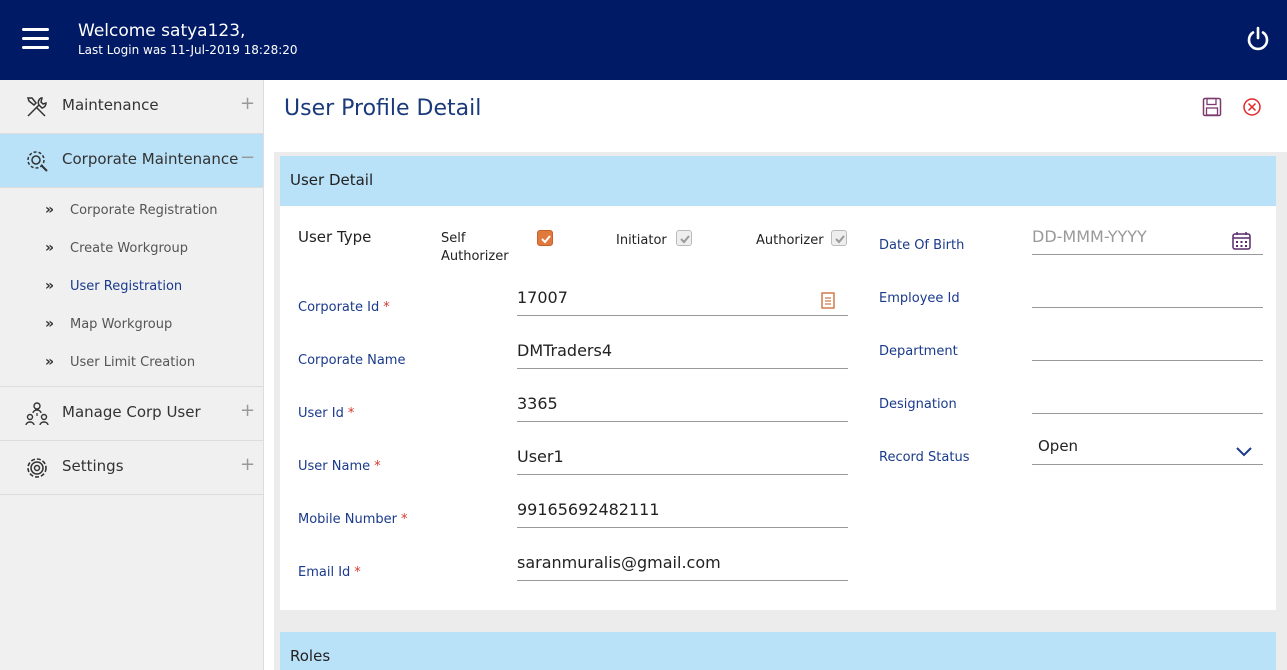 The image size is (1287, 670). Describe the element at coordinates (1241, 240) in the screenshot. I see `calendar-icon` at that location.